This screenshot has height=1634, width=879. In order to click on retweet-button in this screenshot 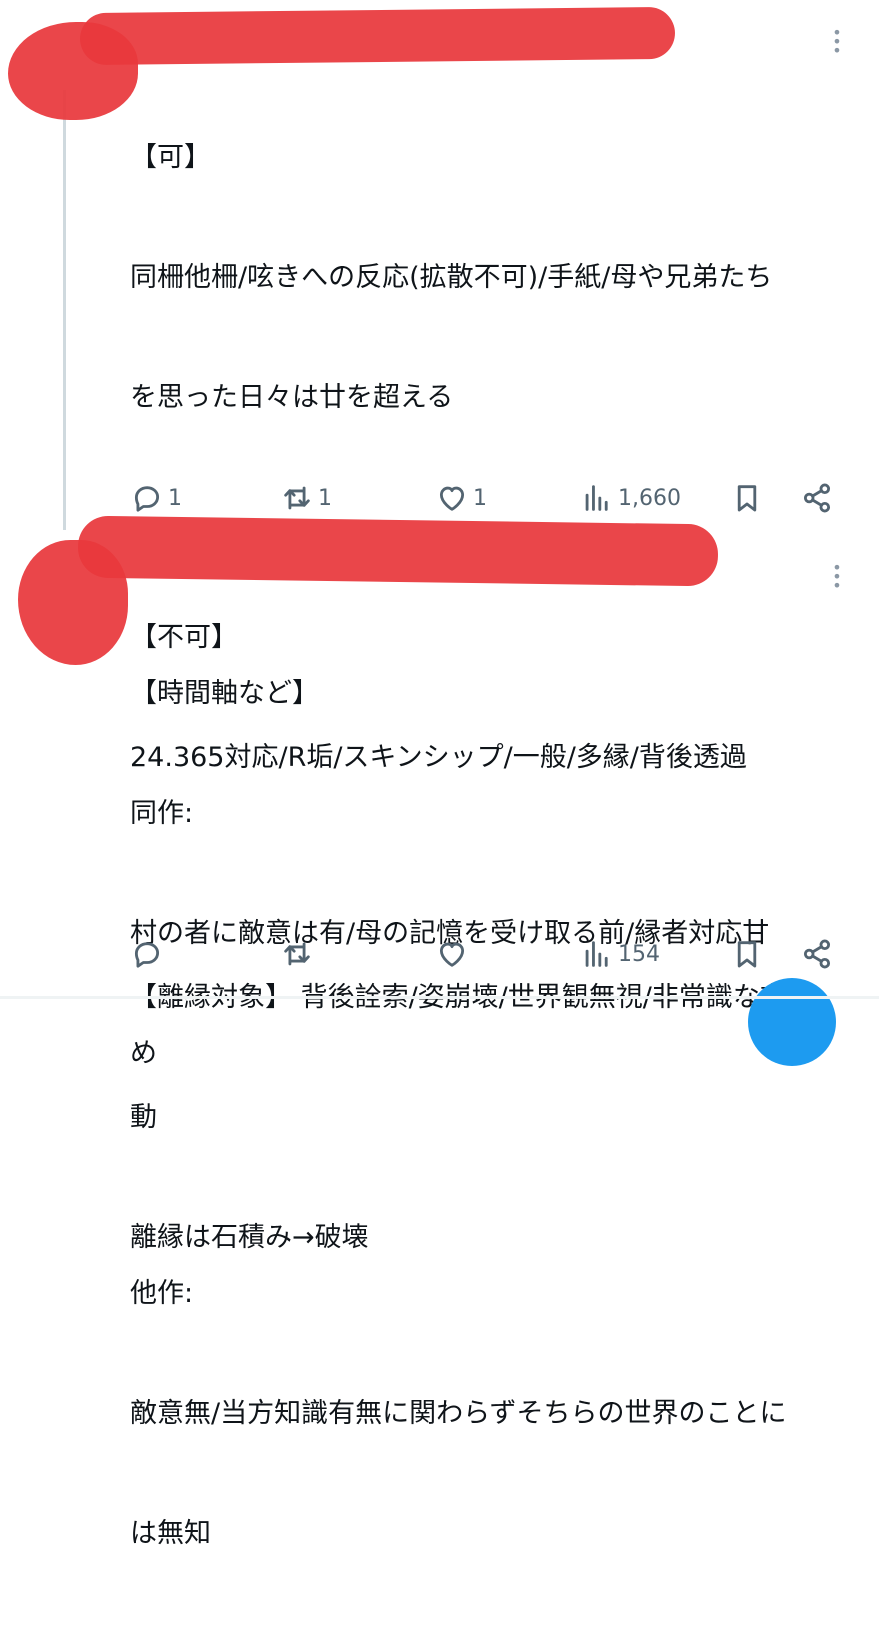, I will do `click(299, 954)`.